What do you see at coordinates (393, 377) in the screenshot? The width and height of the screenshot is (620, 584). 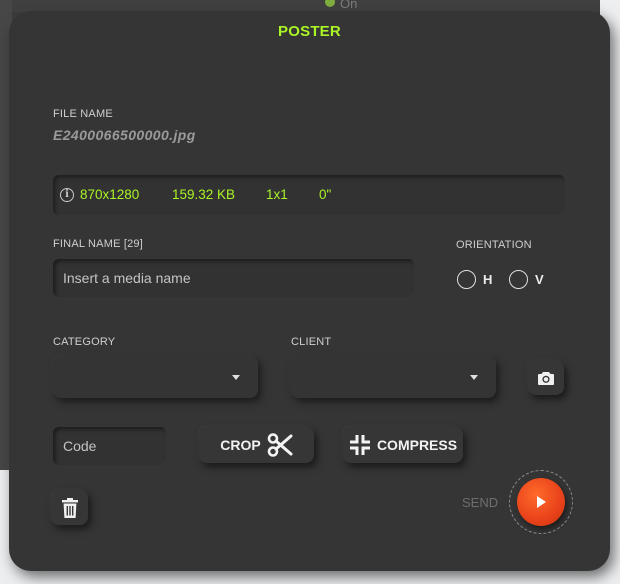 I see `client-select` at bounding box center [393, 377].